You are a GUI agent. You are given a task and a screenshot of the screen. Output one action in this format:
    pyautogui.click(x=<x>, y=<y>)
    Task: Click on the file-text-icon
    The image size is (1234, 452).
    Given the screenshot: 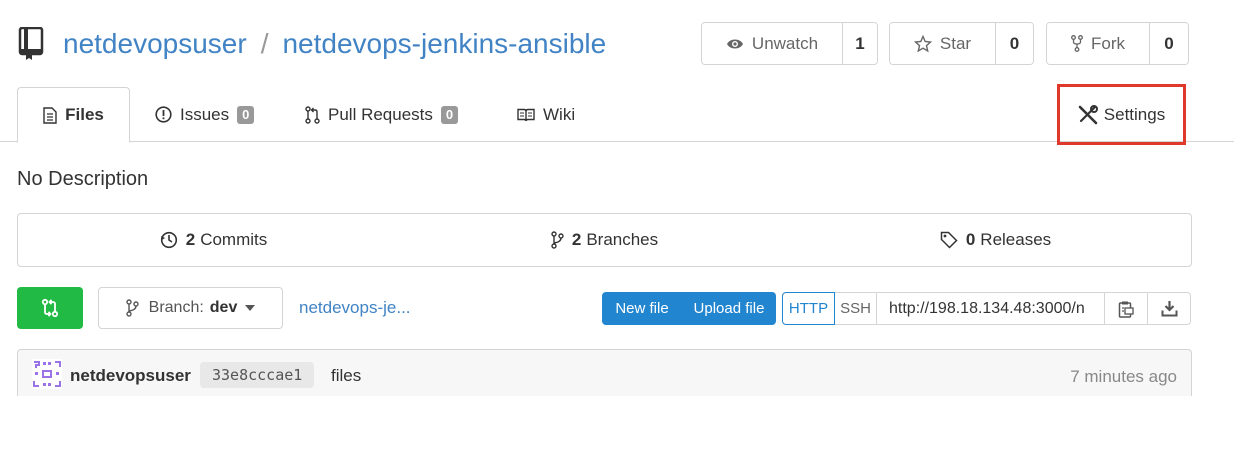 What is the action you would take?
    pyautogui.click(x=50, y=115)
    